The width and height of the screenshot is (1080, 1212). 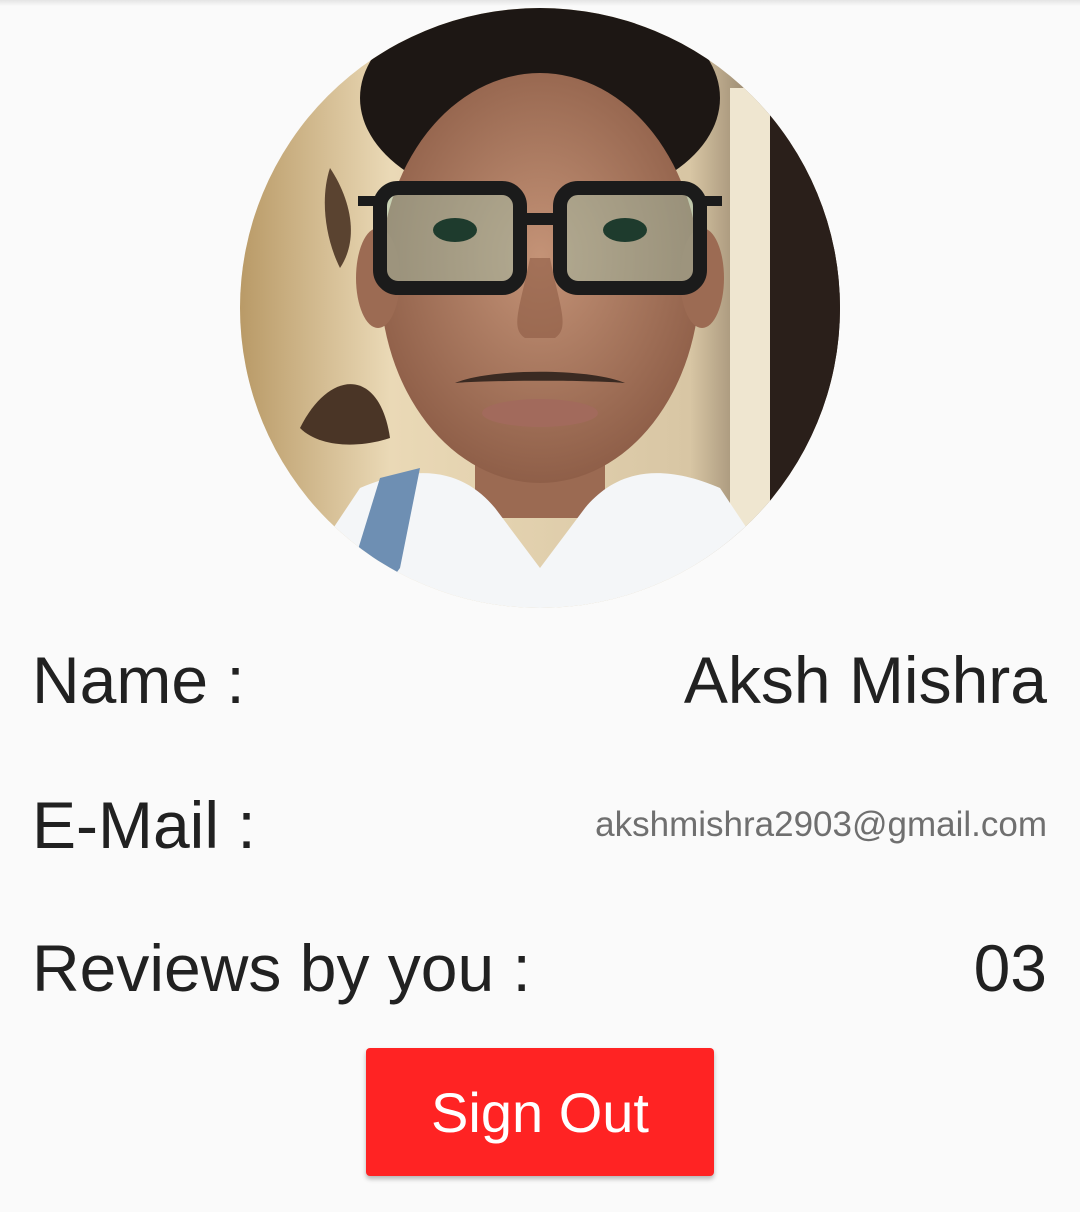 I want to click on top-bar-shadow, so click(x=540, y=3).